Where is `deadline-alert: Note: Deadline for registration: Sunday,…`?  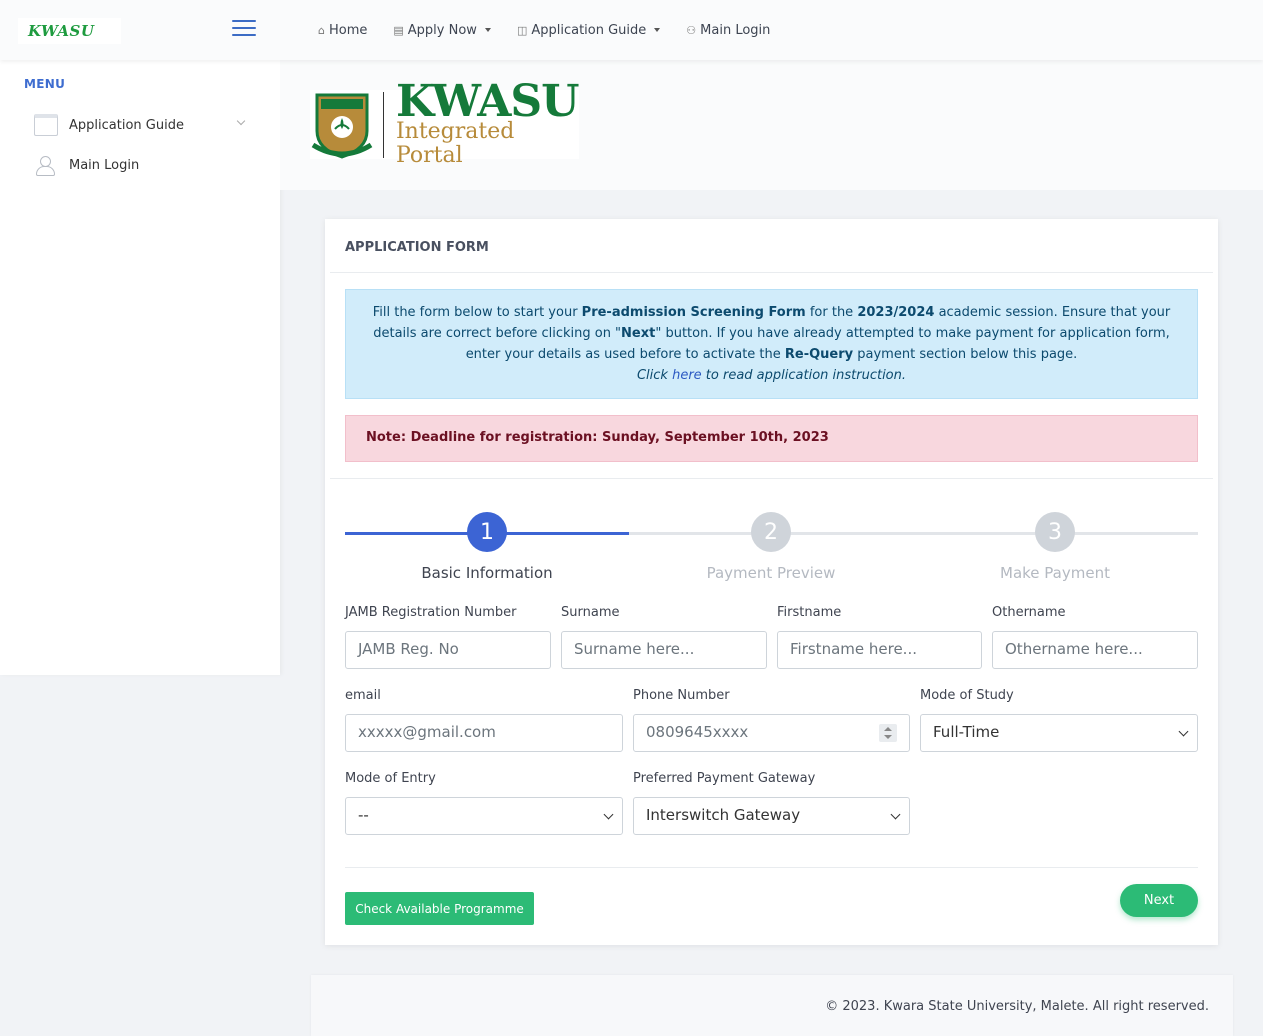
deadline-alert: Note: Deadline for registration: Sunday,… is located at coordinates (771, 438).